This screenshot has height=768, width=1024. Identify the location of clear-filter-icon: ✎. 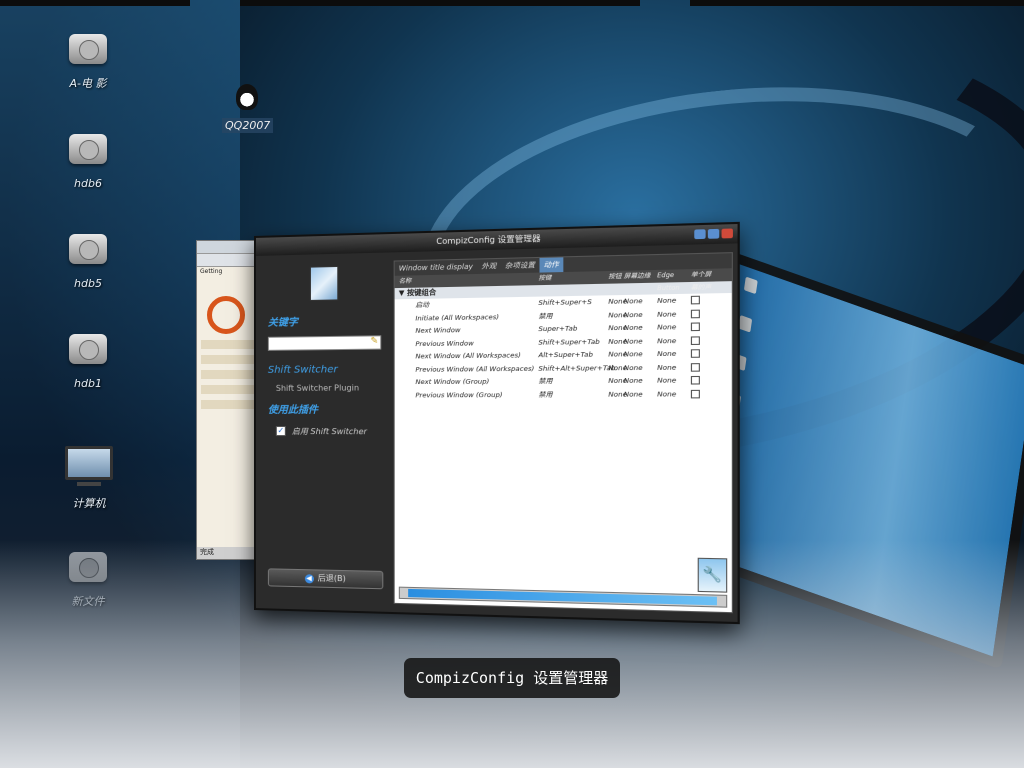
(374, 341).